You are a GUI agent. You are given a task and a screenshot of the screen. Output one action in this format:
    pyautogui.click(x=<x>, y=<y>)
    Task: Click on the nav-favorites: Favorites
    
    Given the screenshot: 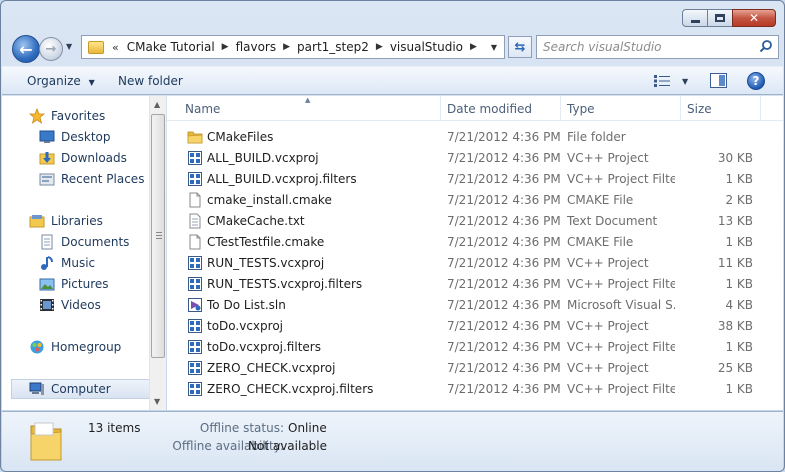 What is the action you would take?
    pyautogui.click(x=67, y=116)
    